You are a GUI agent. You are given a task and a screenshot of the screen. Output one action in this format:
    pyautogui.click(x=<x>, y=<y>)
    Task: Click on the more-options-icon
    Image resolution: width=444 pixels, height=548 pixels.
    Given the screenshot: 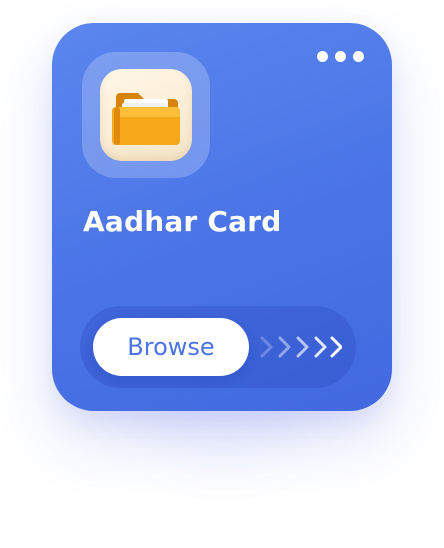 What is the action you would take?
    pyautogui.click(x=340, y=56)
    